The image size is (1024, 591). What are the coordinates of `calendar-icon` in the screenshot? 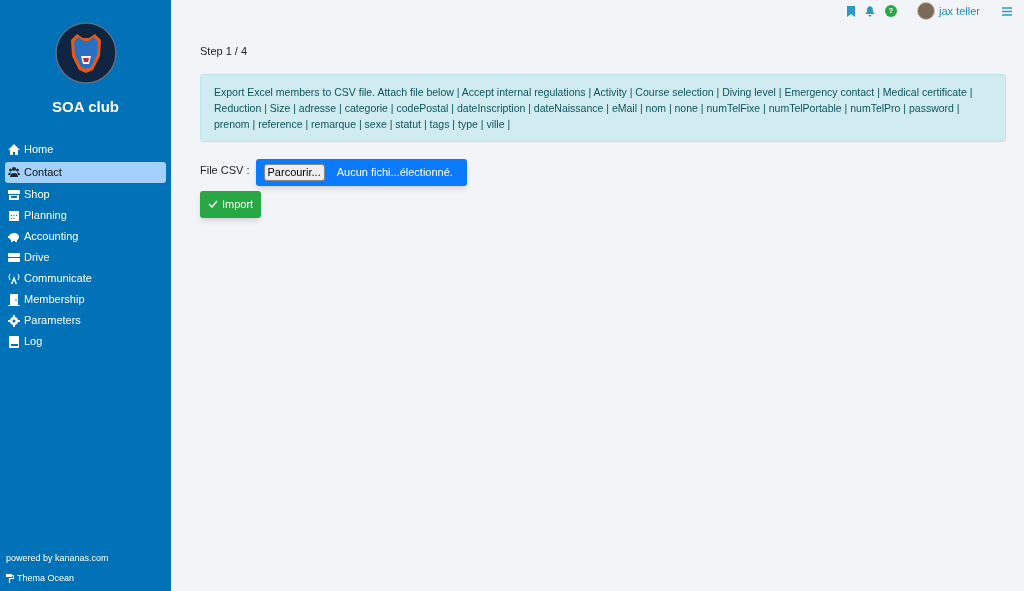 It's located at (14, 215).